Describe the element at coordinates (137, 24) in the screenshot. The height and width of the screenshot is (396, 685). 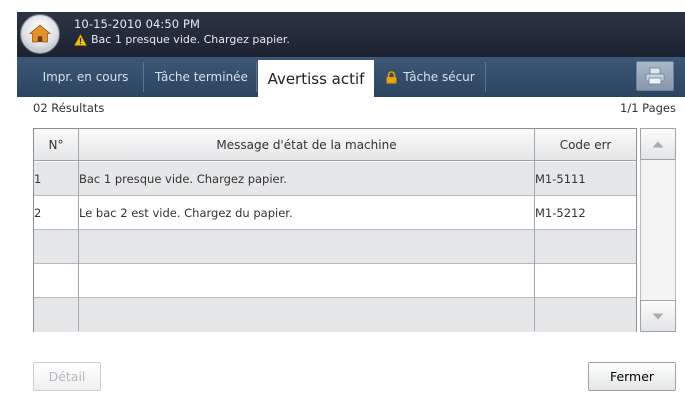
I see `status-datetime: 10-15-2010 04:50 PM` at that location.